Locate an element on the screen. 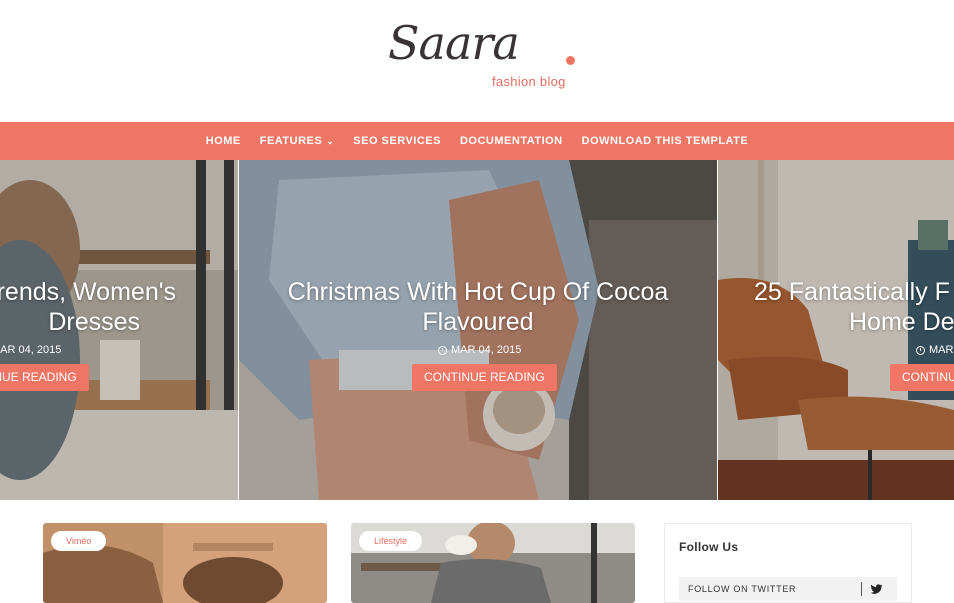  slide-title-line: Flavoured is located at coordinates (478, 322).